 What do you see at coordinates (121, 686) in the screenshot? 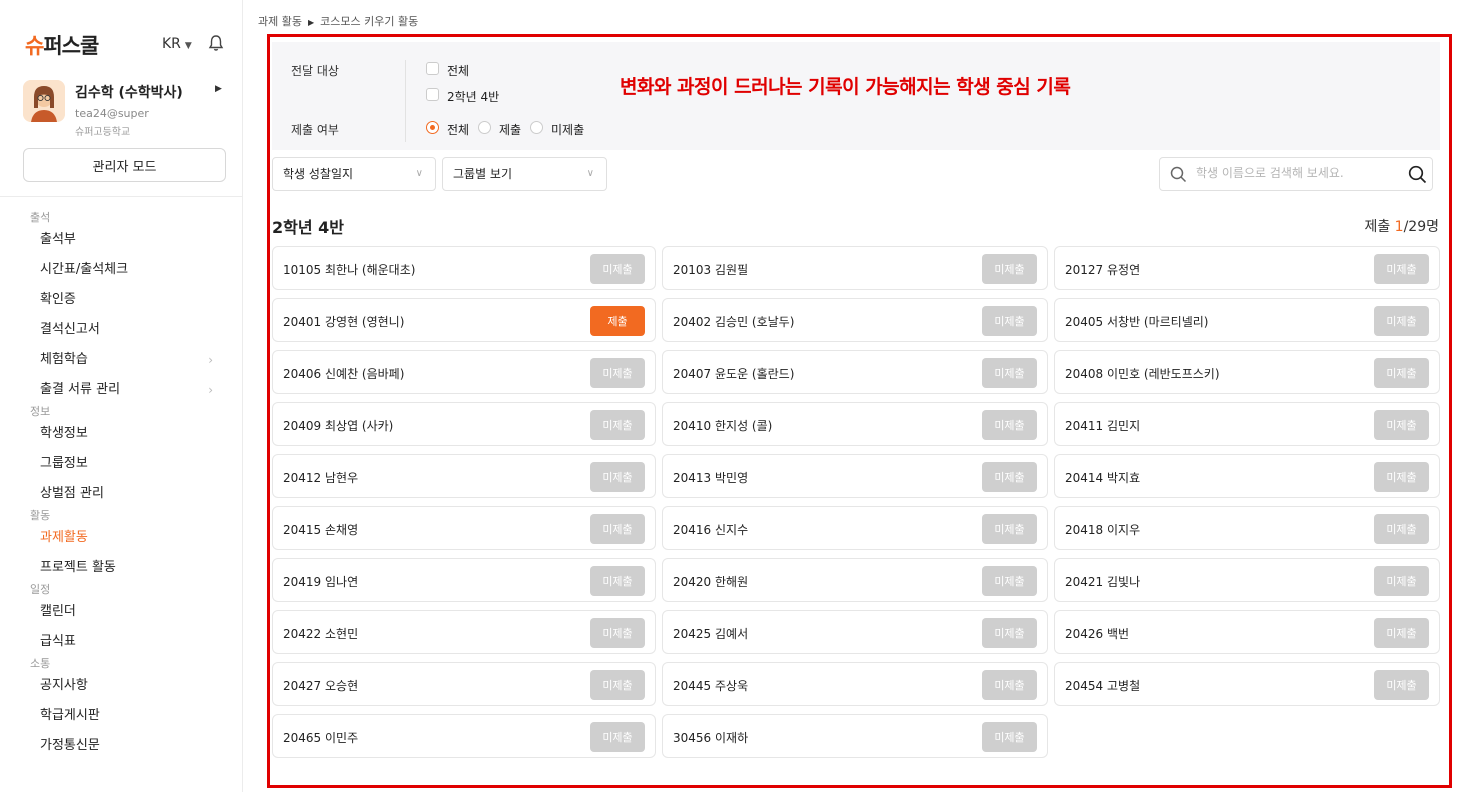
I see `sidebar-item: 공지사항` at bounding box center [121, 686].